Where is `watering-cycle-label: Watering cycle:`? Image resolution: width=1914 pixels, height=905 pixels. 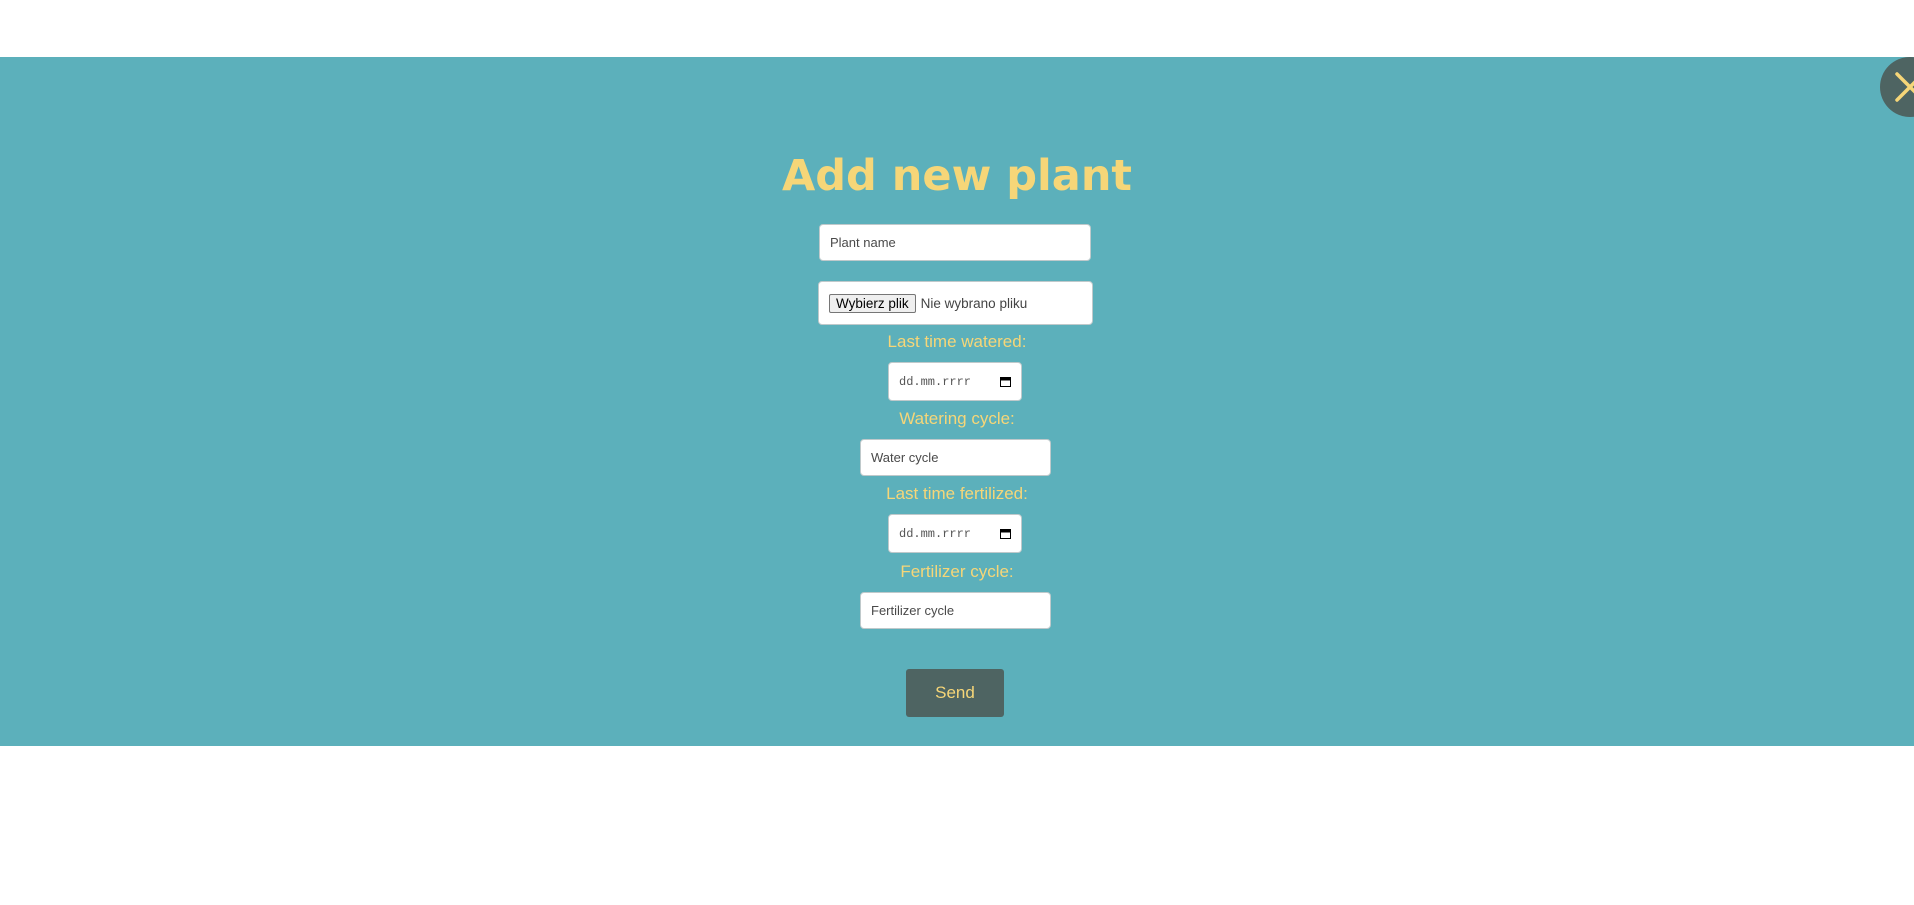 watering-cycle-label: Watering cycle: is located at coordinates (957, 418).